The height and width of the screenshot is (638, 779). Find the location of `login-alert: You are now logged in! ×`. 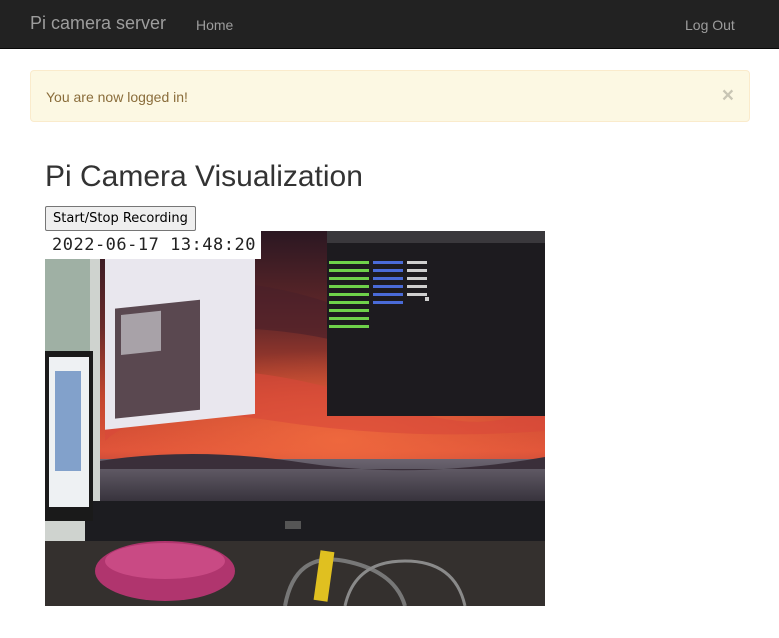

login-alert: You are now logged in! × is located at coordinates (390, 96).